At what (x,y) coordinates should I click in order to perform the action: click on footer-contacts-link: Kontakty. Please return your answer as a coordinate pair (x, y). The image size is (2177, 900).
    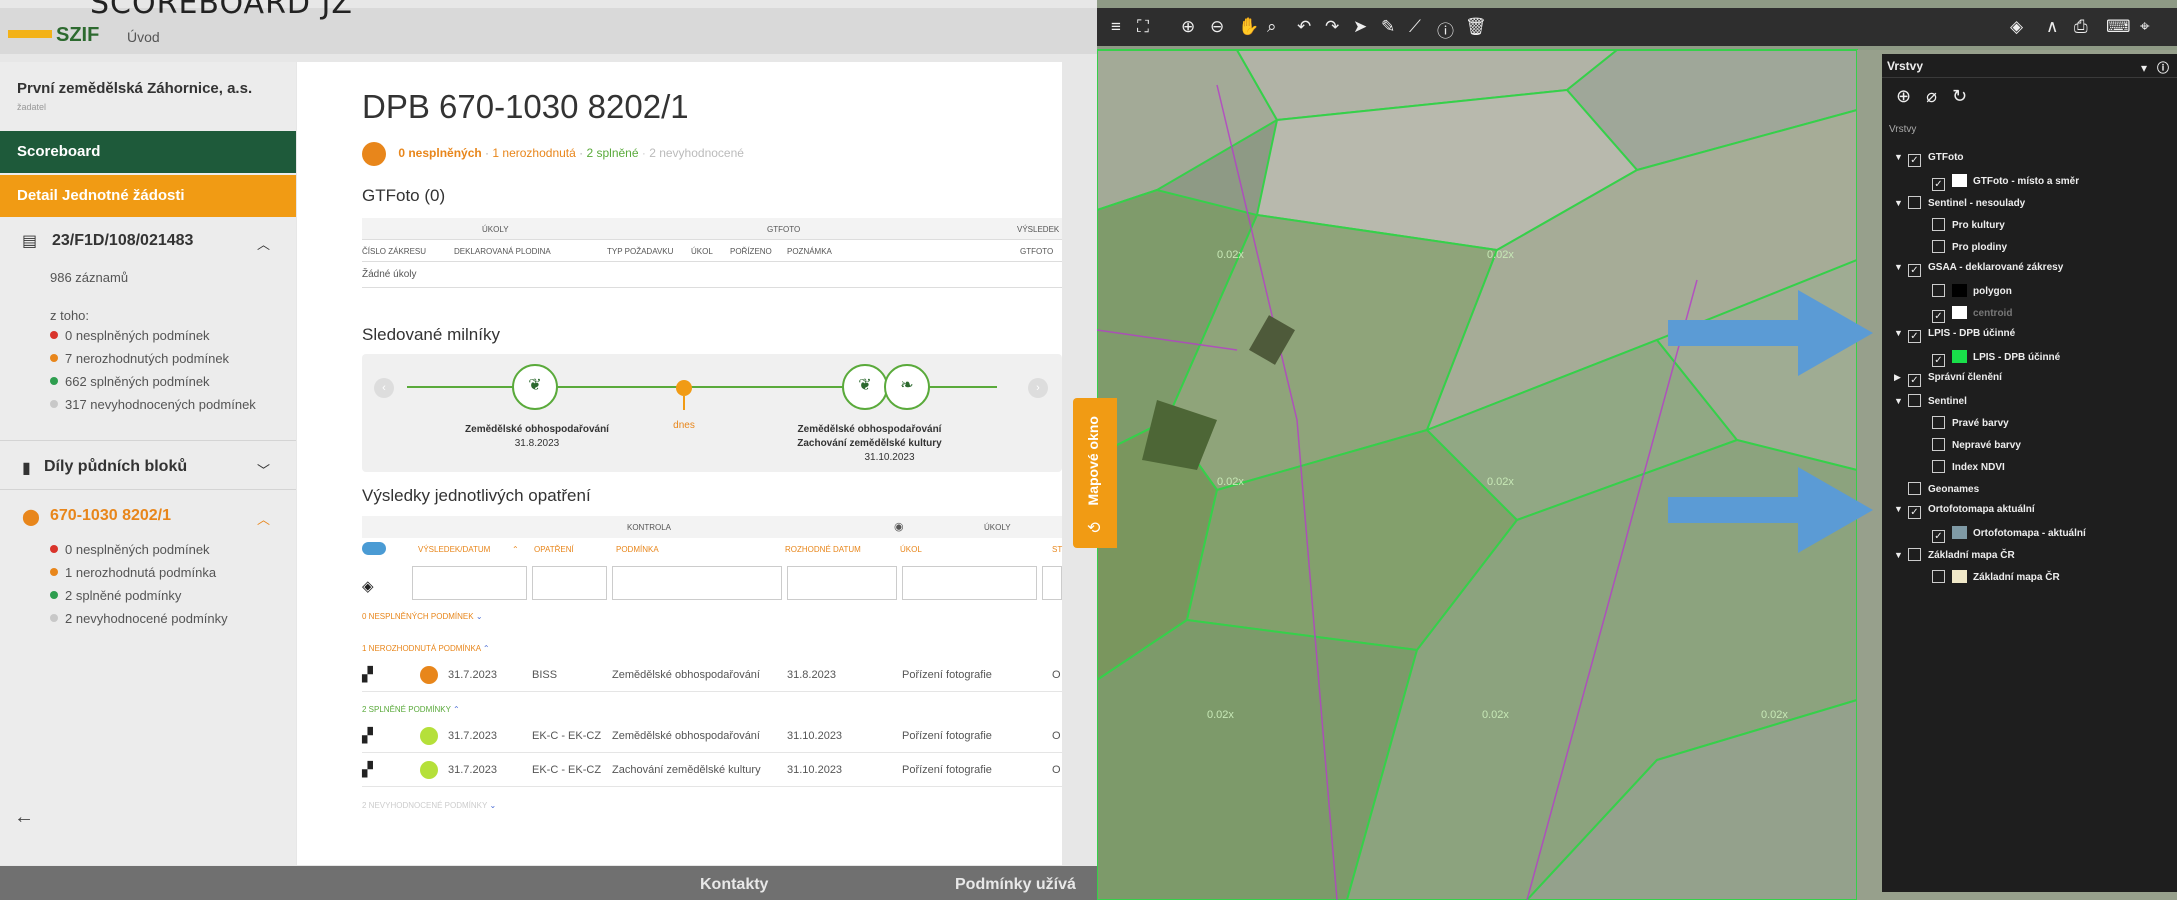
    Looking at the image, I should click on (734, 885).